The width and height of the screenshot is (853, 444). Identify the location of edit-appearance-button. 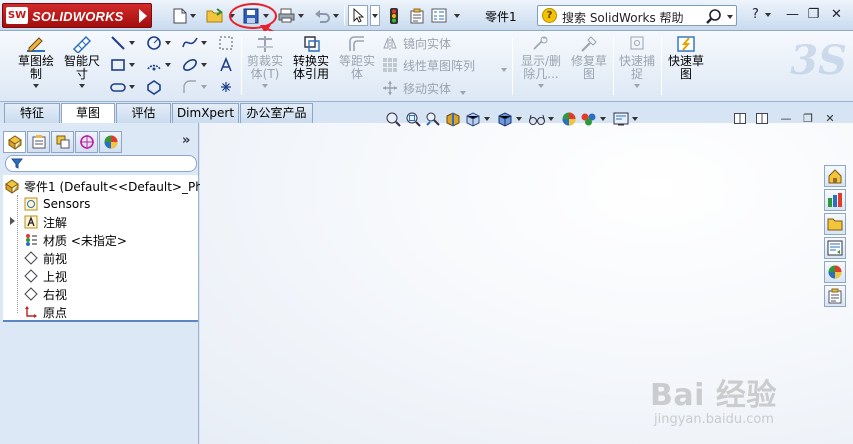
(569, 119).